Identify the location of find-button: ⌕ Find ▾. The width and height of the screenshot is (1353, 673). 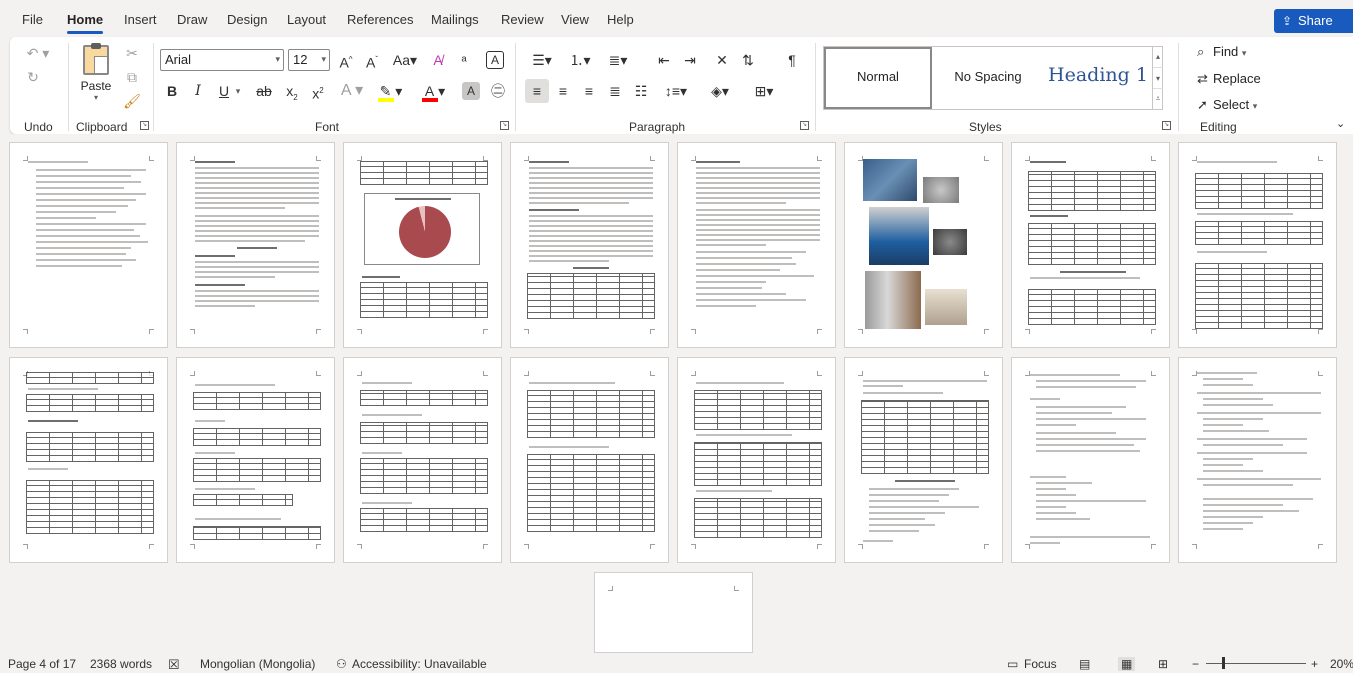
(1221, 52).